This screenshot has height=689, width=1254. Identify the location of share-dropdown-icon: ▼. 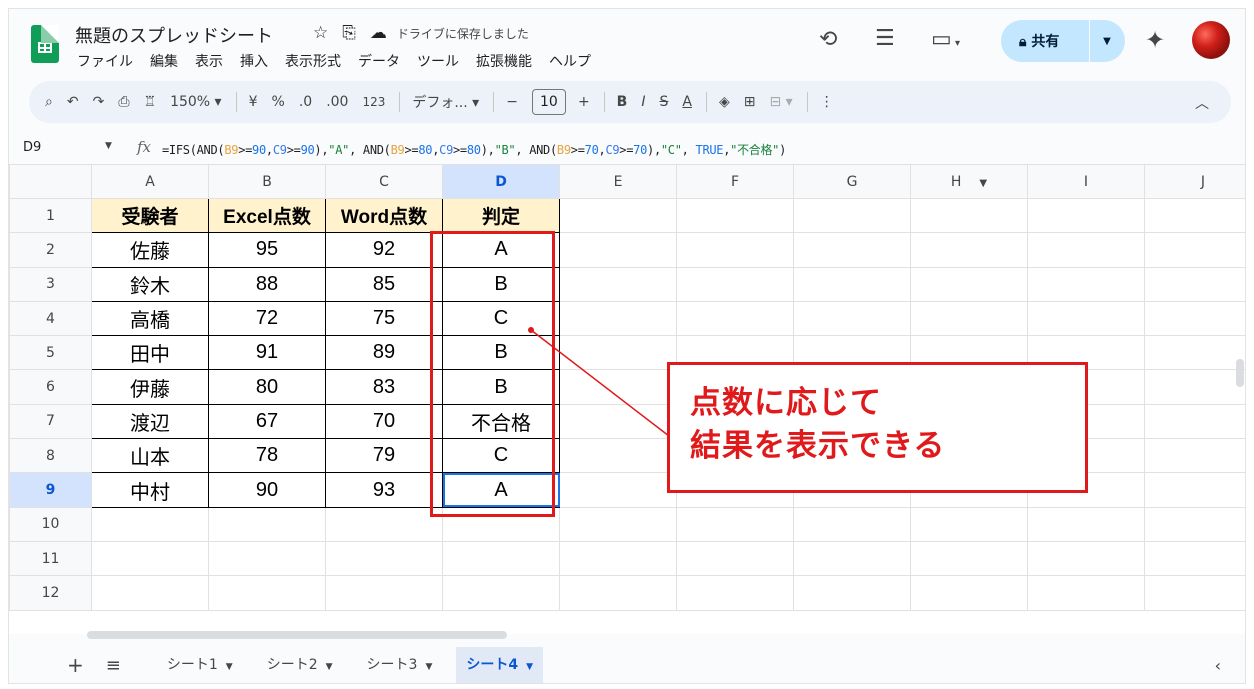
(1107, 41).